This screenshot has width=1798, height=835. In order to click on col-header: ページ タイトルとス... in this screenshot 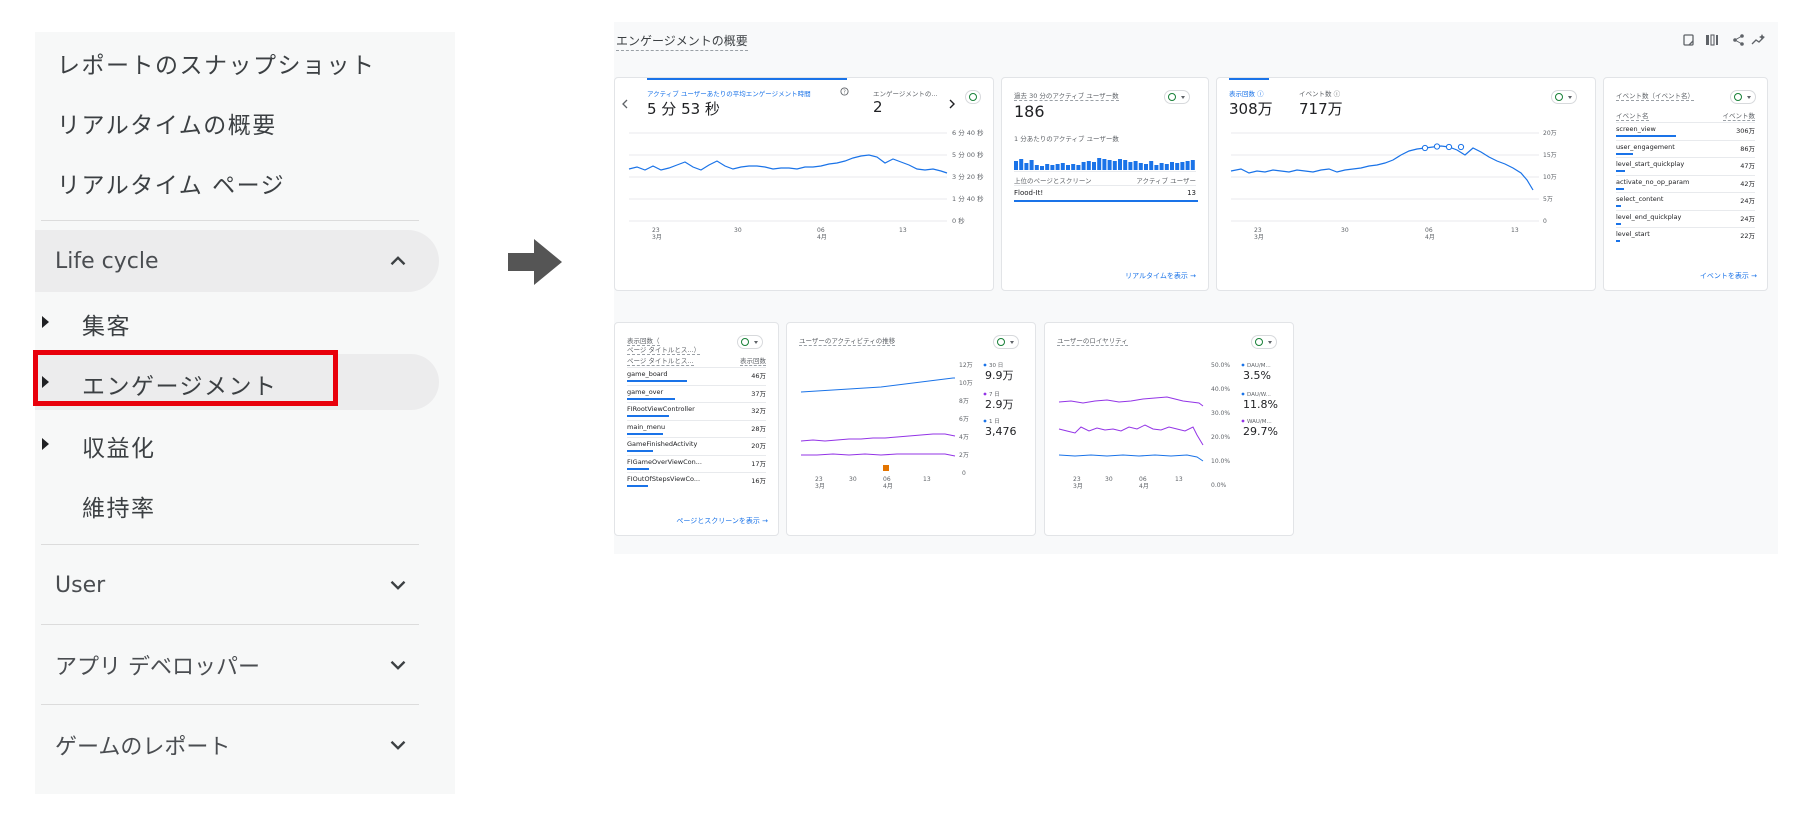, I will do `click(660, 360)`.